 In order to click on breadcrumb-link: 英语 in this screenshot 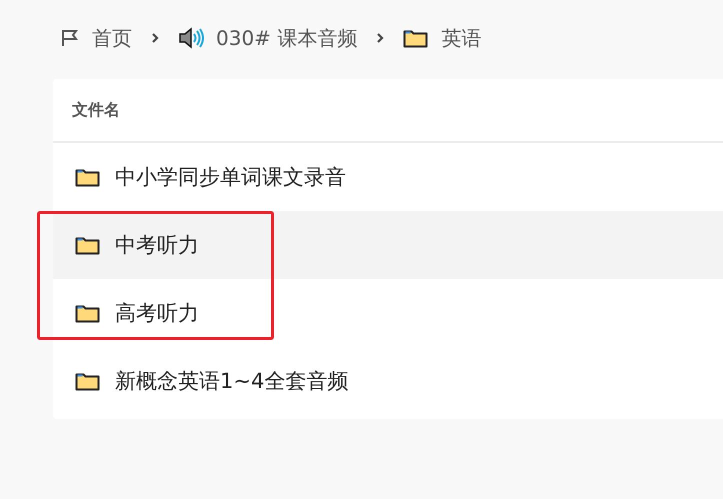, I will do `click(461, 38)`.